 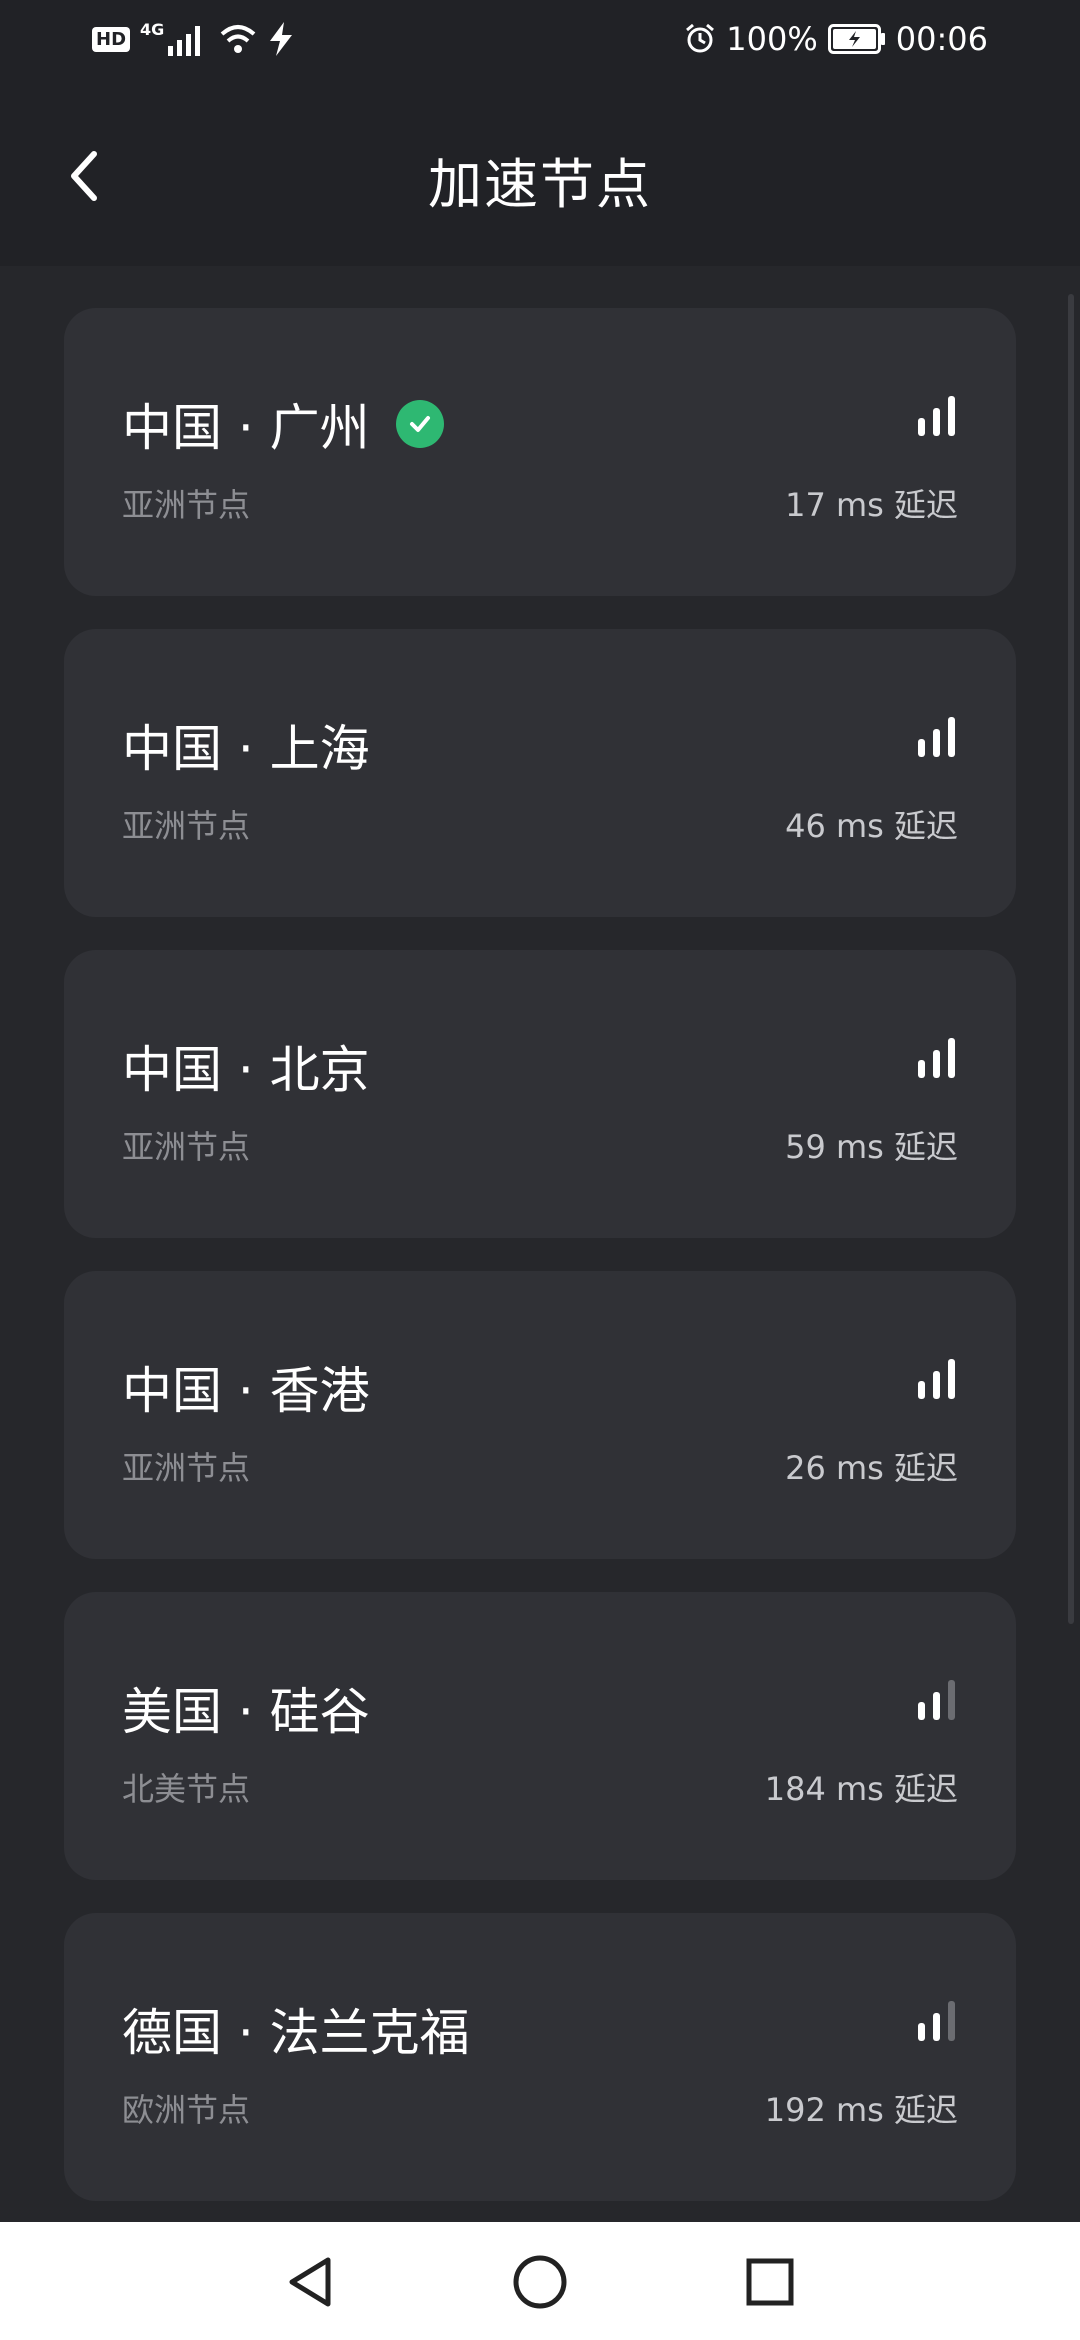 I want to click on node-latency: 17 ms 延迟, so click(x=871, y=505).